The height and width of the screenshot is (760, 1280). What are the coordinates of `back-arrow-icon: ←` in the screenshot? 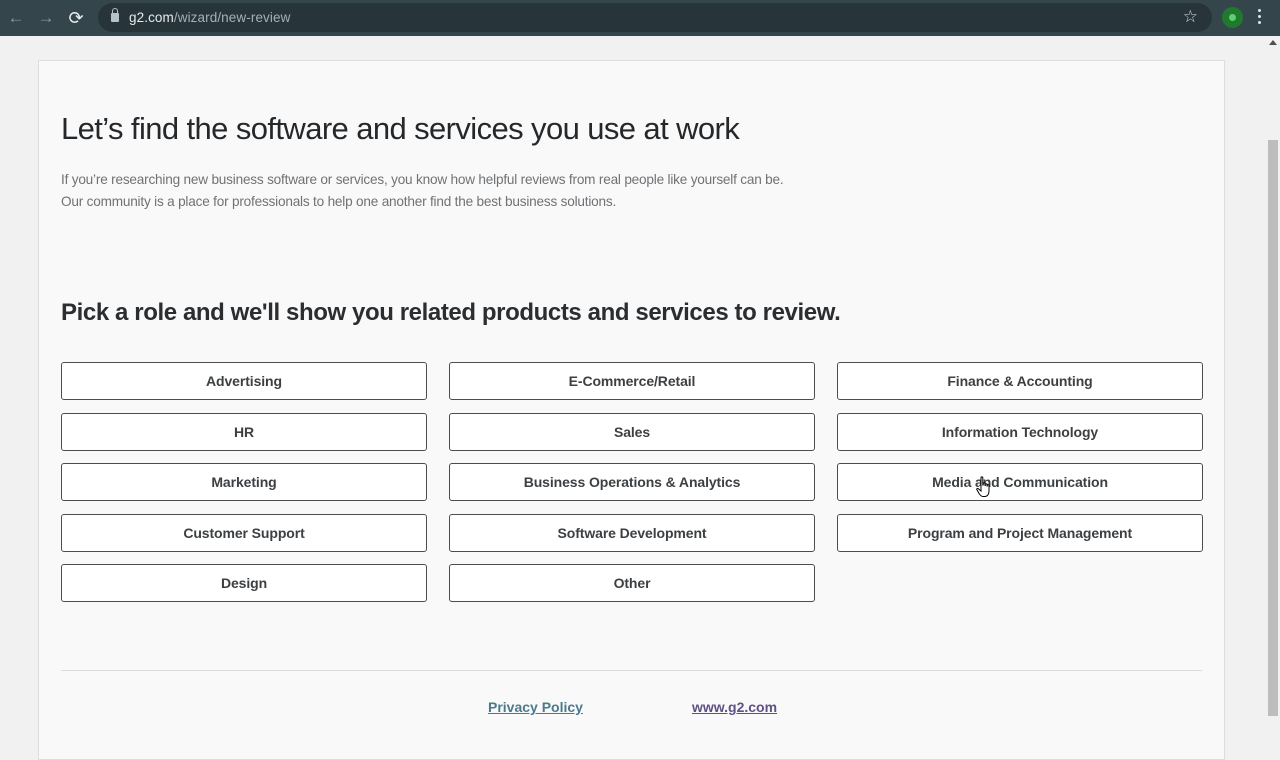 It's located at (16, 17).